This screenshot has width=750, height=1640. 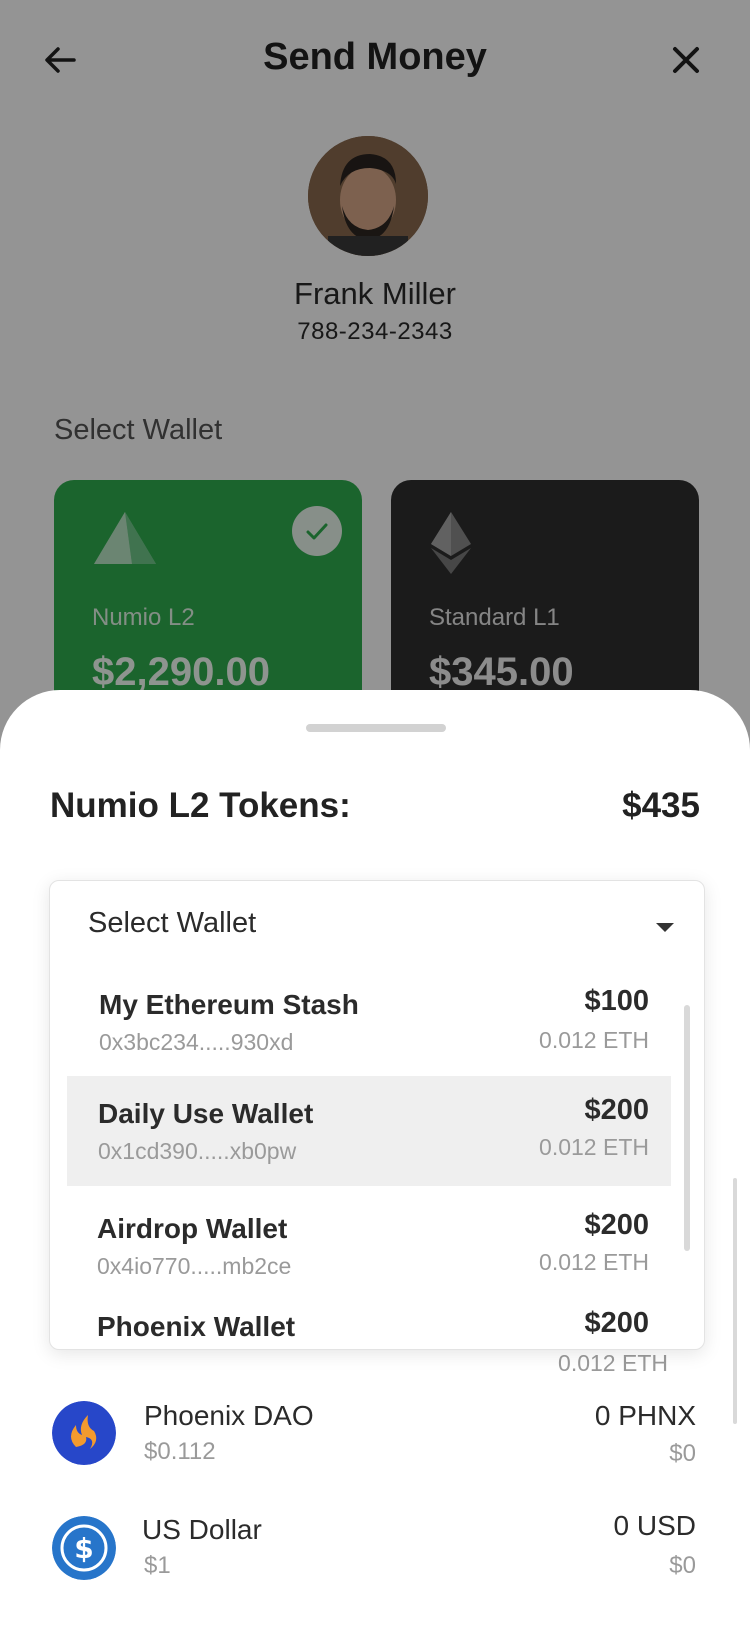 I want to click on dropdown-scrollbar, so click(x=687, y=1128).